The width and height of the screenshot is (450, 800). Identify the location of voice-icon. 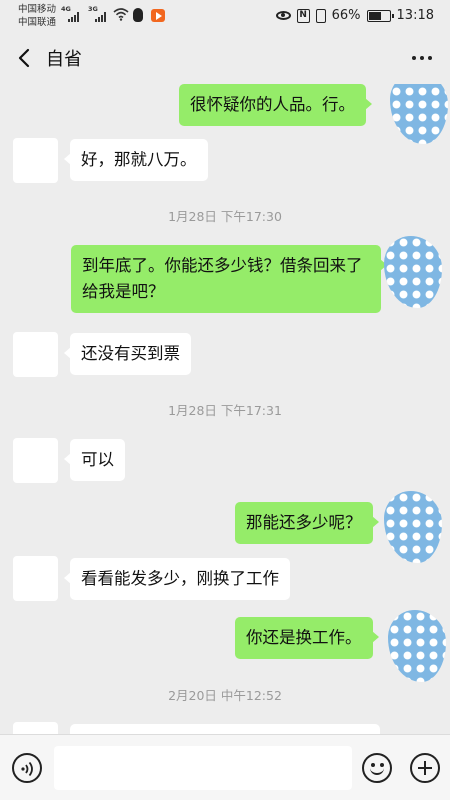
(27, 768).